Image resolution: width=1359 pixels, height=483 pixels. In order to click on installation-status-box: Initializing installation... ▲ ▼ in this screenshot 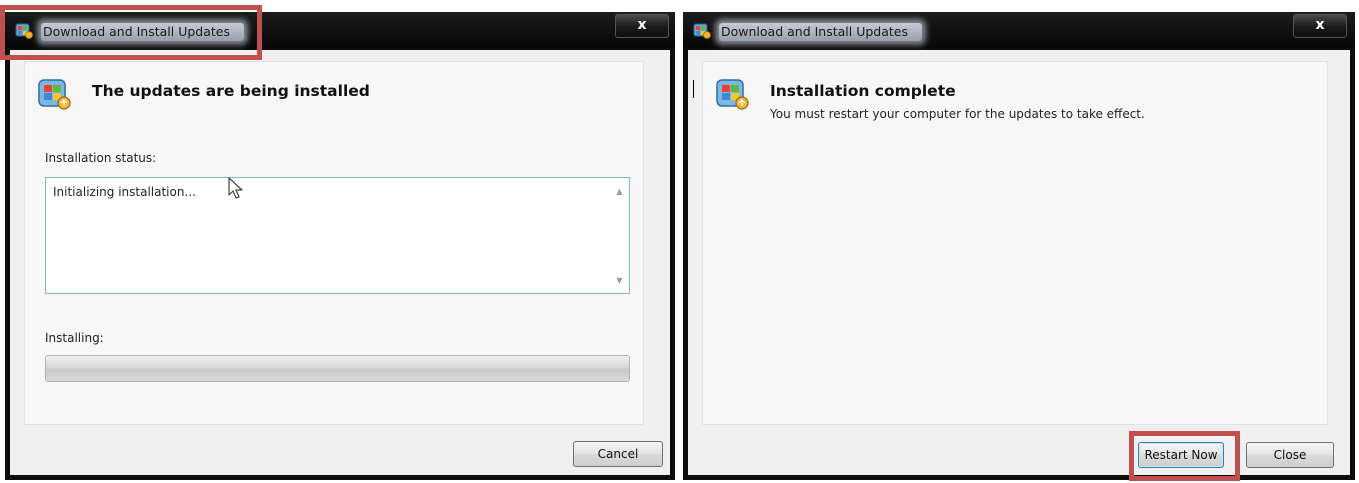, I will do `click(337, 235)`.